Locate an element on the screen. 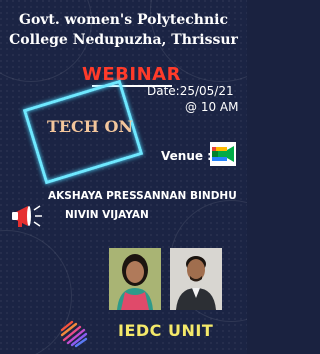 The height and width of the screenshot is (354, 320). event-time: @ 10 AM is located at coordinates (212, 107).